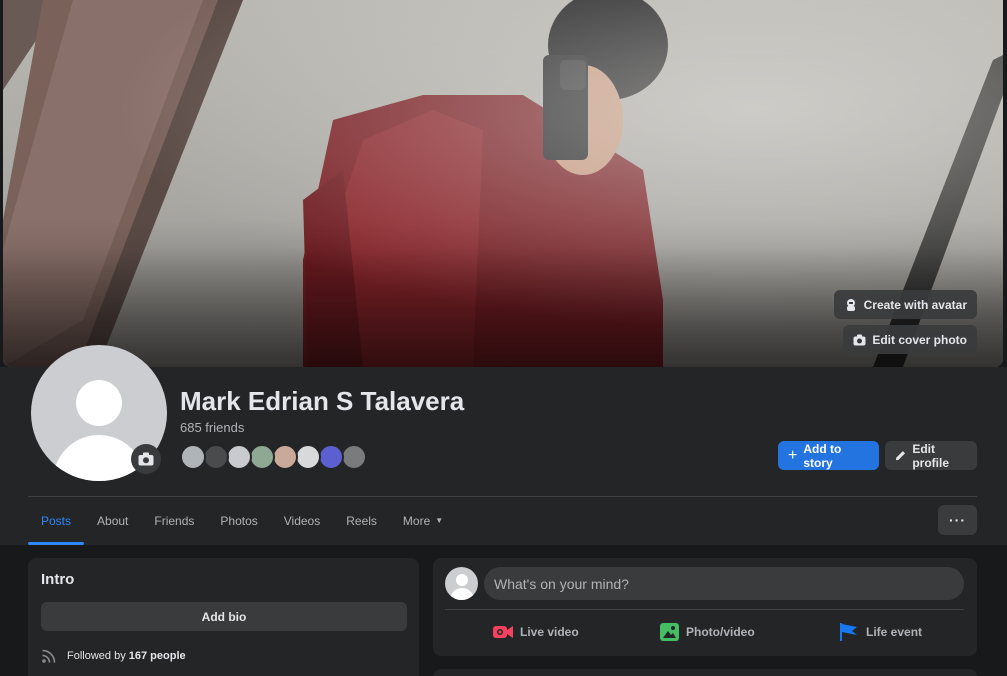  What do you see at coordinates (56, 521) in the screenshot?
I see `tab-posts: Posts` at bounding box center [56, 521].